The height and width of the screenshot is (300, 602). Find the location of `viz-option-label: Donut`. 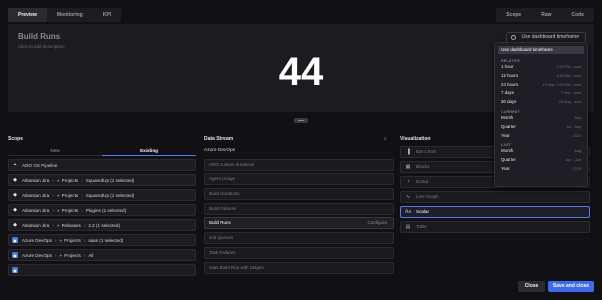

viz-option-label: Donut is located at coordinates (422, 181).